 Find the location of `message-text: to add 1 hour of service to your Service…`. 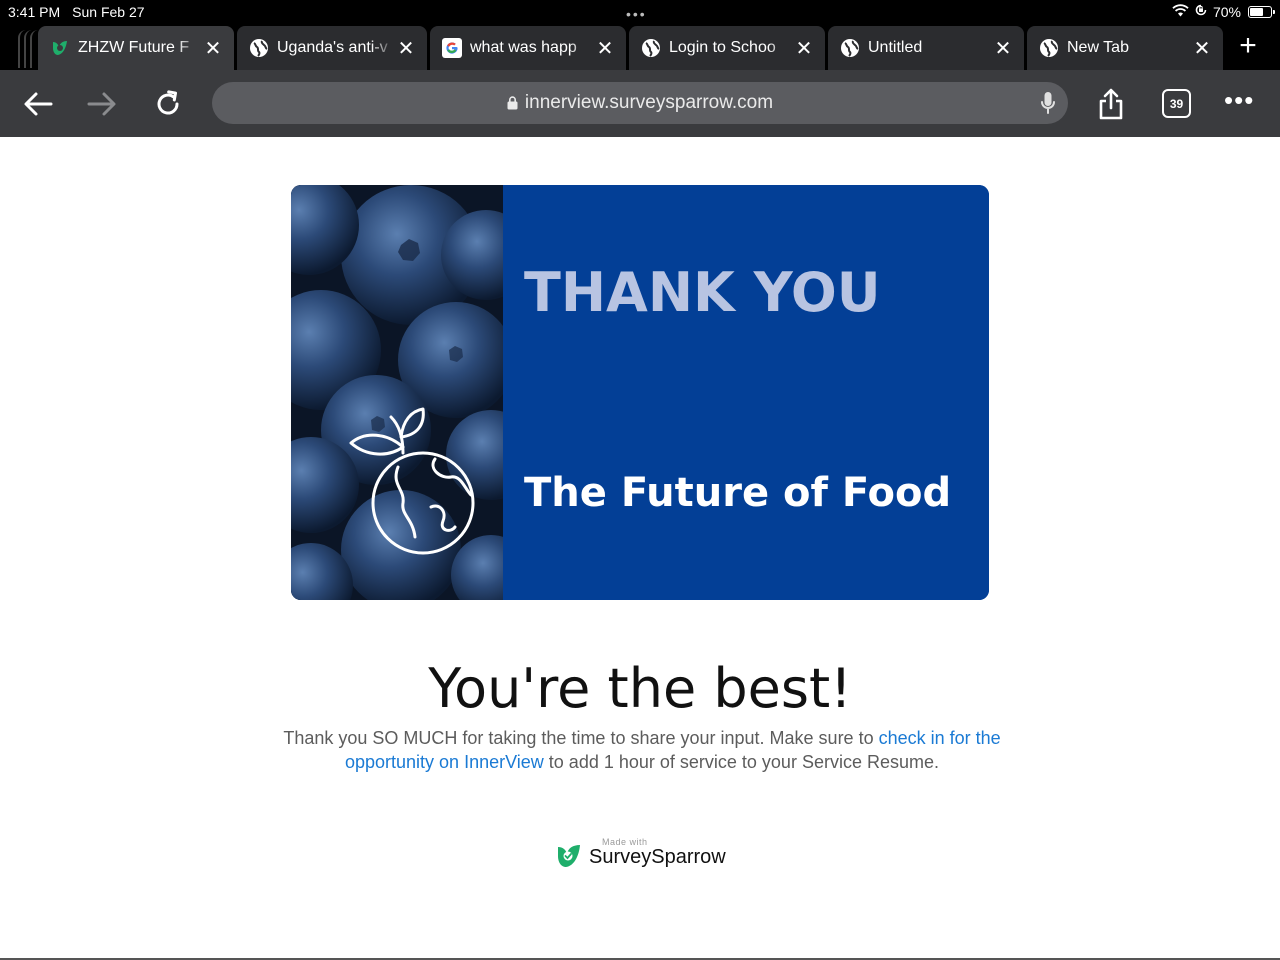

message-text: to add 1 hour of service to your Service… is located at coordinates (741, 762).